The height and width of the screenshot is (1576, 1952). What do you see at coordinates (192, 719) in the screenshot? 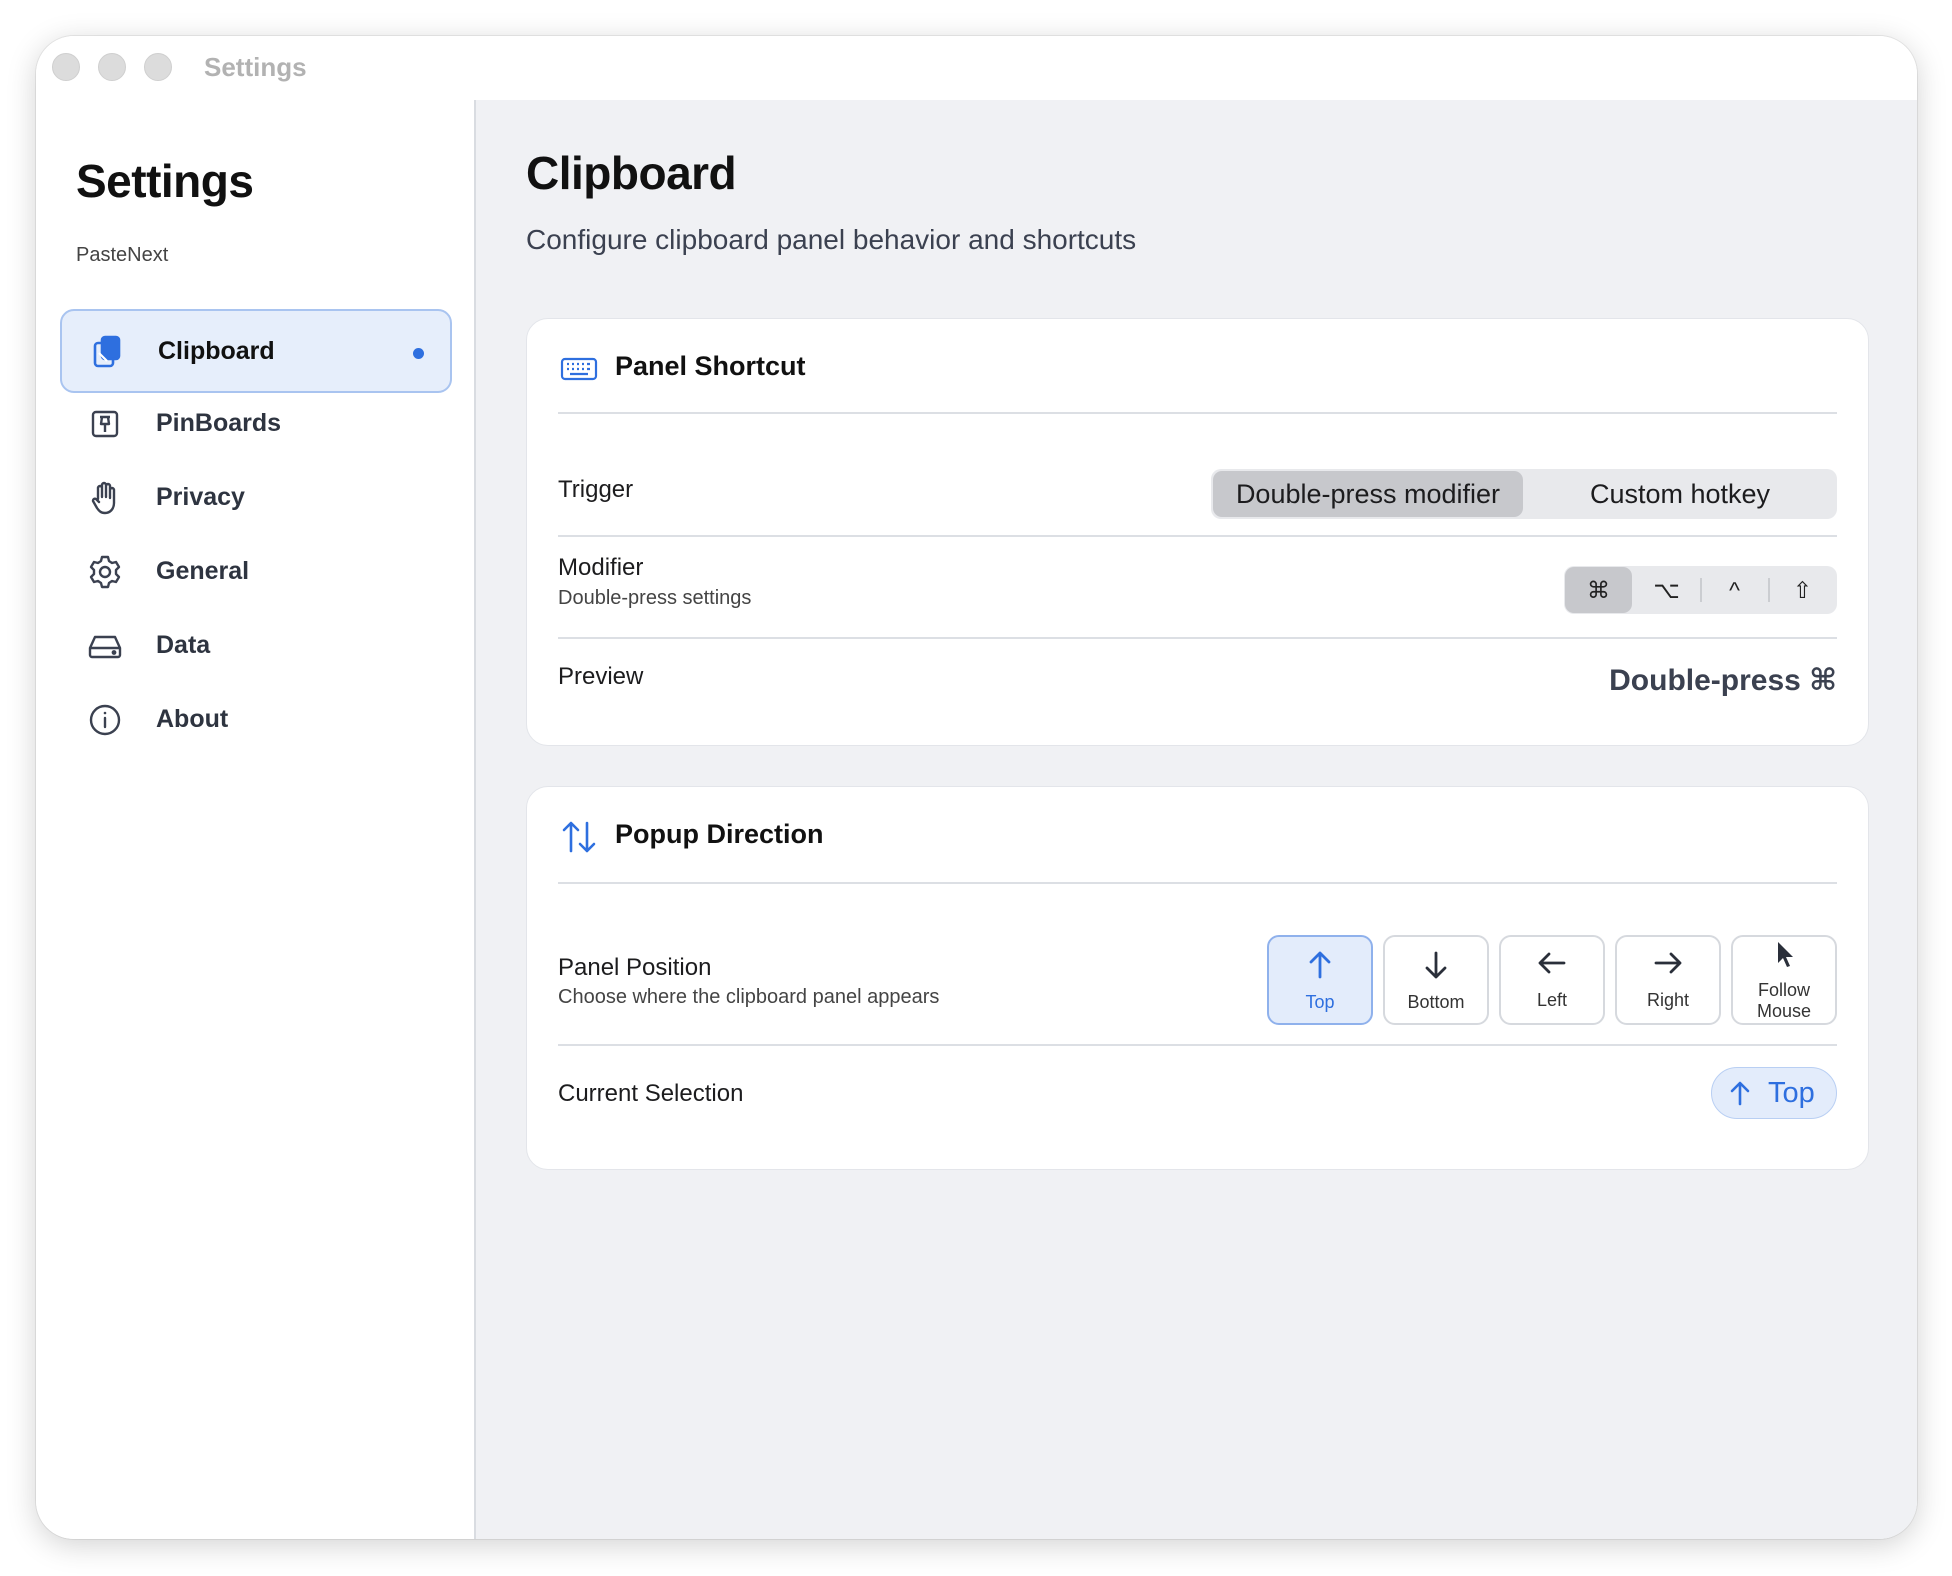
I see `sidebar-item-label: About` at bounding box center [192, 719].